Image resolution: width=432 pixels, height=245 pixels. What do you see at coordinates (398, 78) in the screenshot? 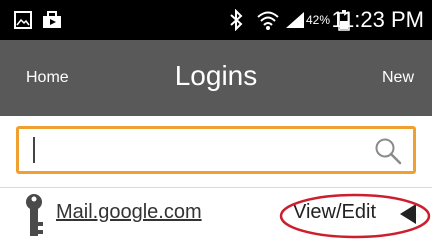
I see `new-button: New` at bounding box center [398, 78].